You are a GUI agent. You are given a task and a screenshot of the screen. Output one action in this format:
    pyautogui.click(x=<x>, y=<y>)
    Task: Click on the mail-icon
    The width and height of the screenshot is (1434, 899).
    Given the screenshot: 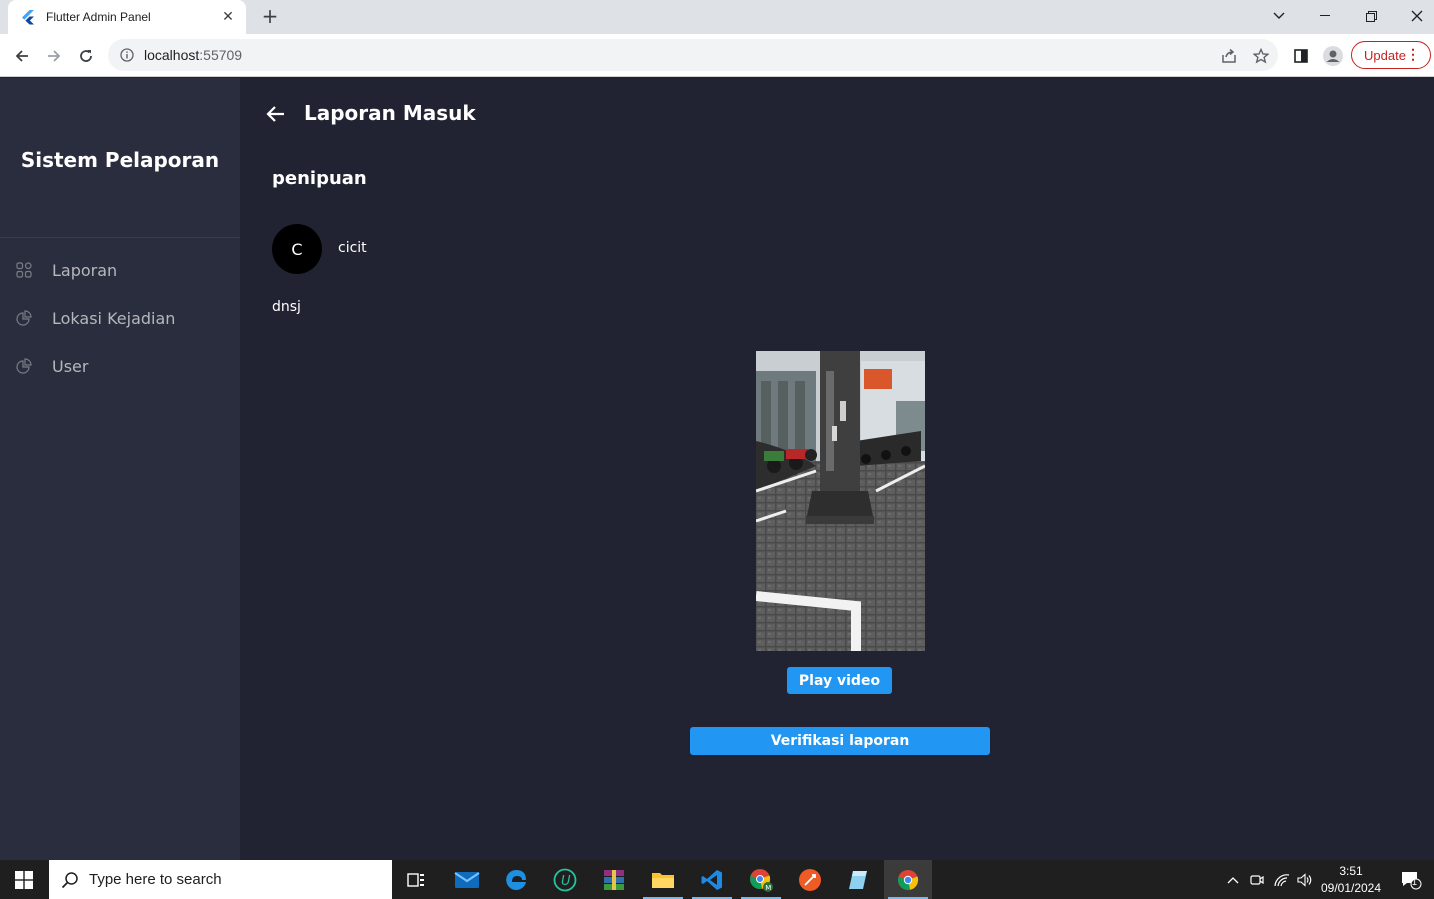 What is the action you would take?
    pyautogui.click(x=467, y=879)
    